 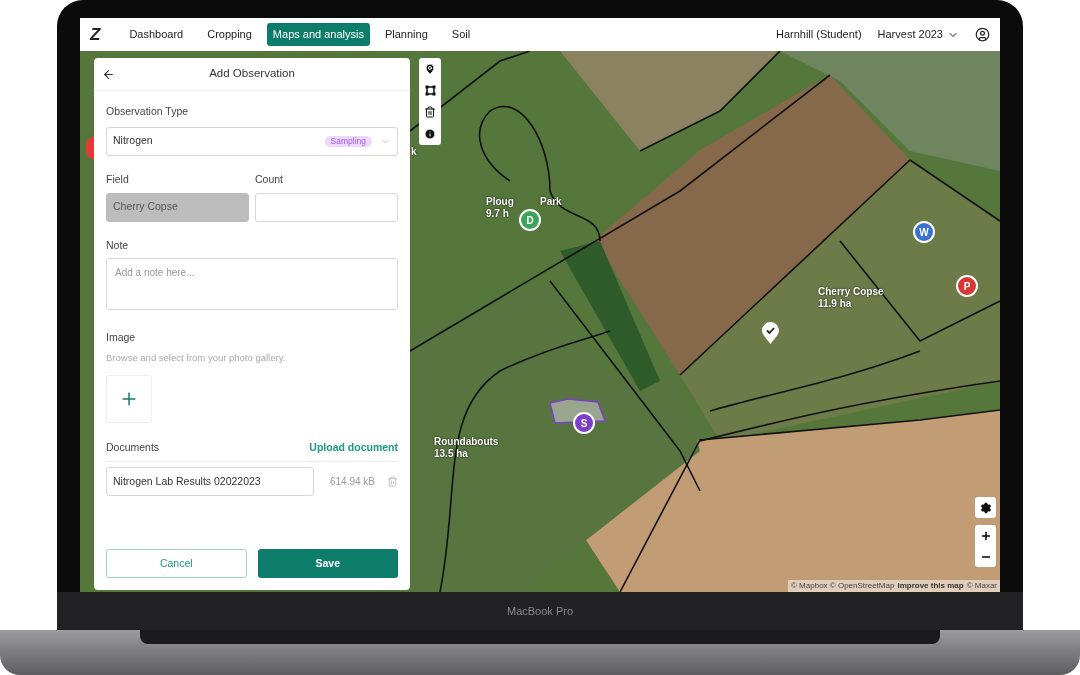 What do you see at coordinates (461, 34) in the screenshot?
I see `nav-tab: Soil` at bounding box center [461, 34].